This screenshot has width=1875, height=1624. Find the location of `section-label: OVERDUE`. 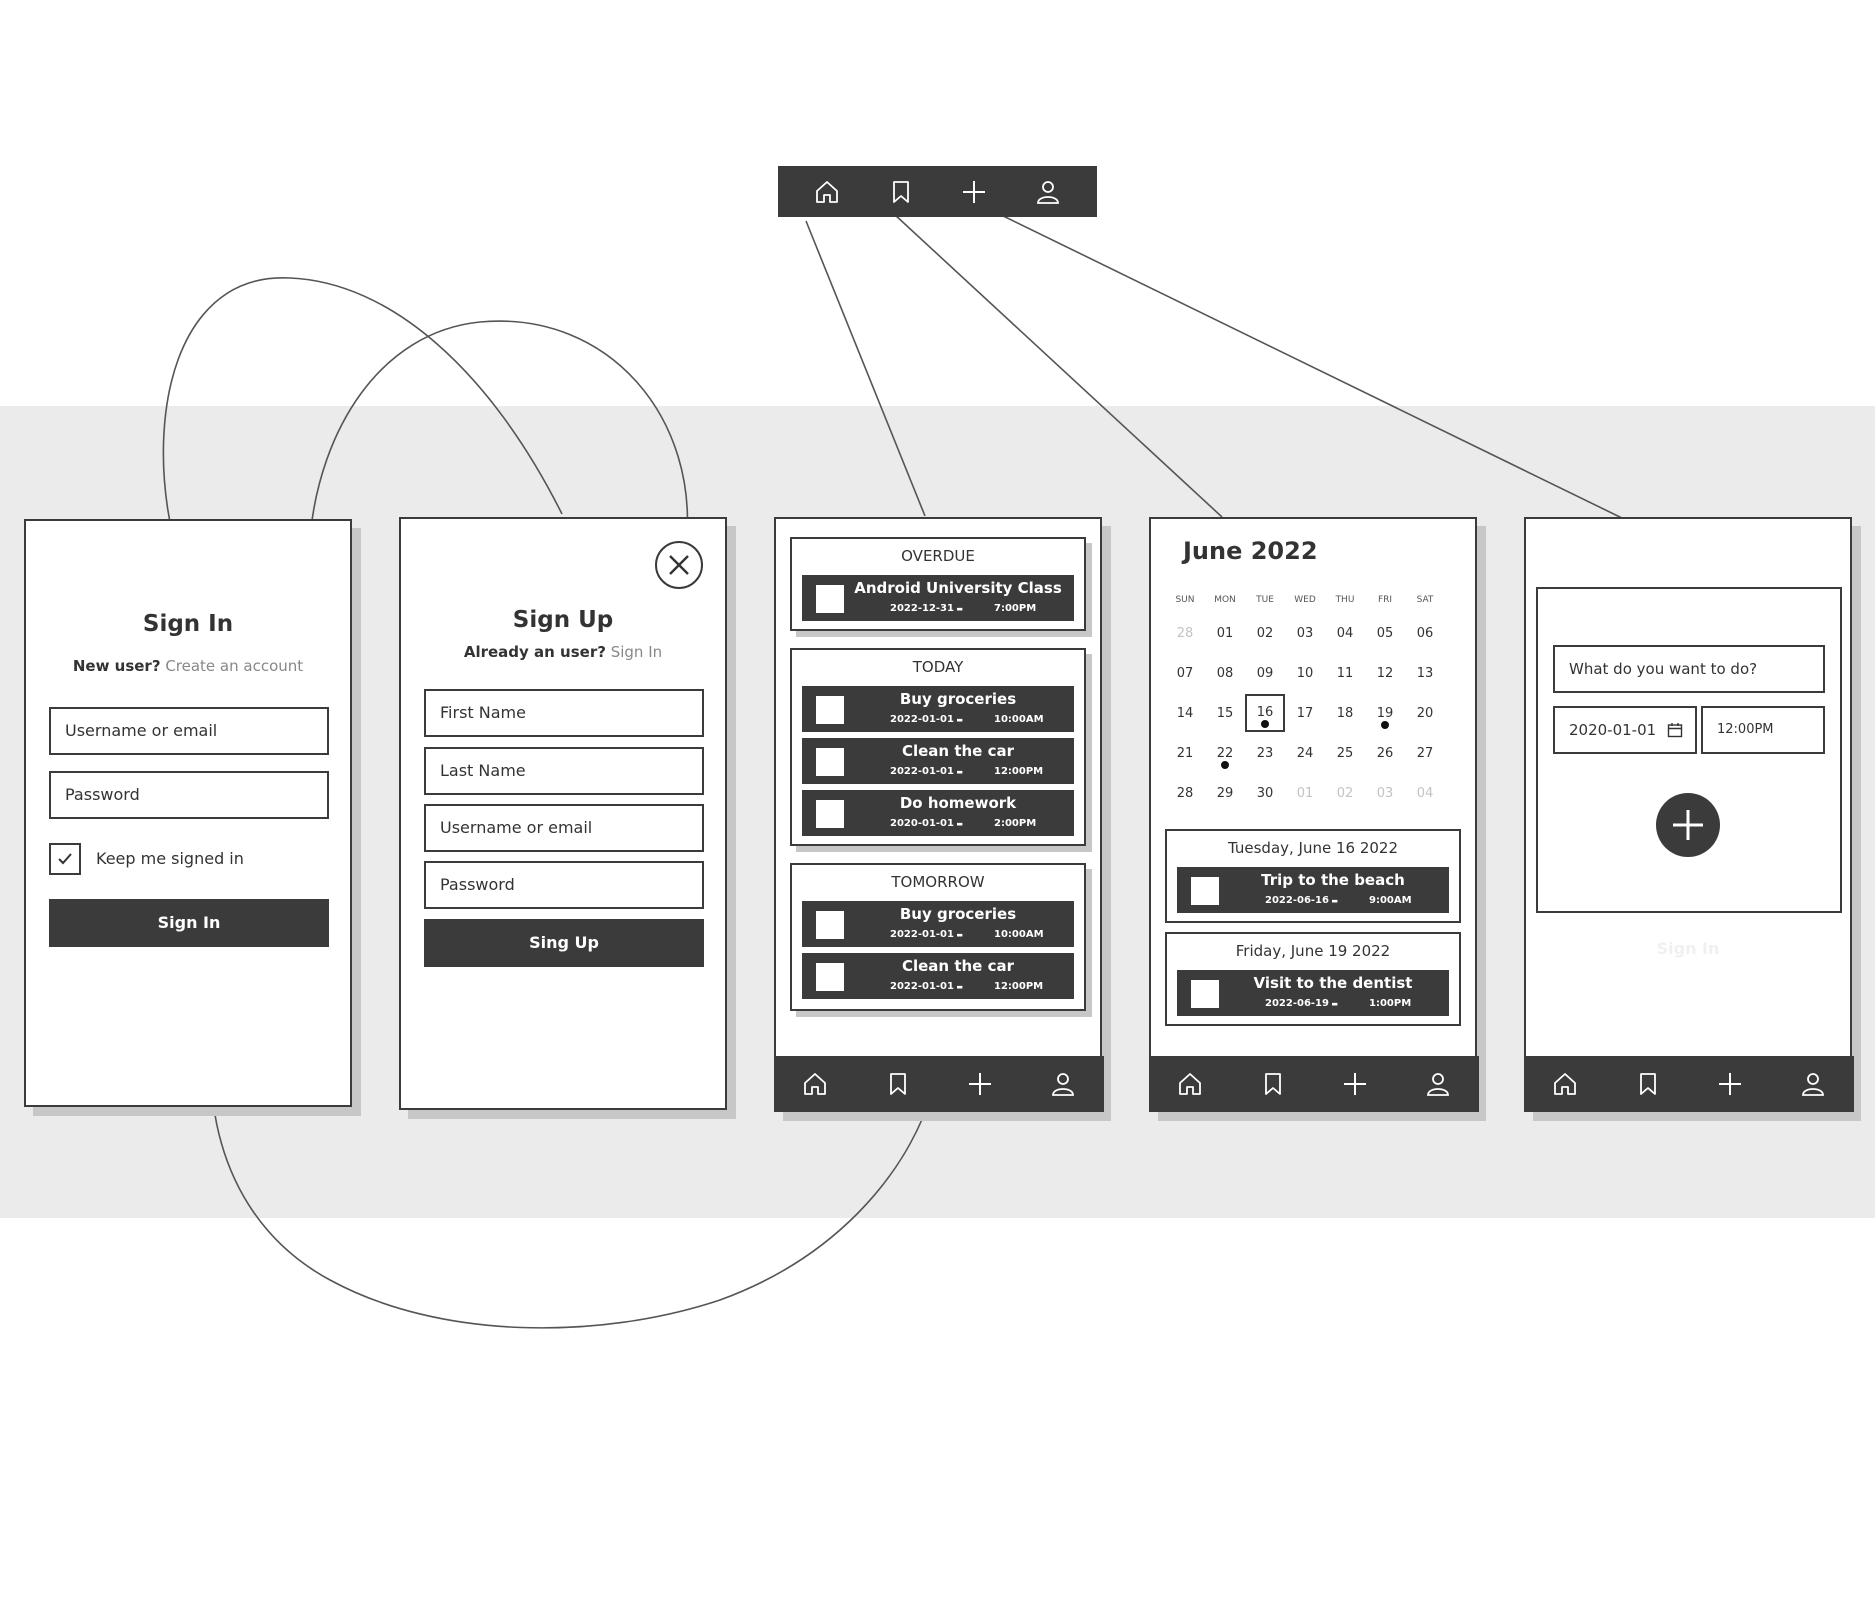

section-label: OVERDUE is located at coordinates (938, 556).